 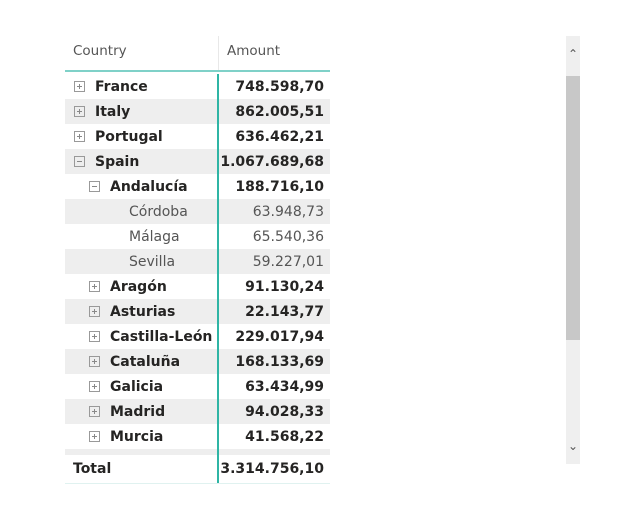 I want to click on scroll-down-icon: ⌄, so click(x=573, y=446).